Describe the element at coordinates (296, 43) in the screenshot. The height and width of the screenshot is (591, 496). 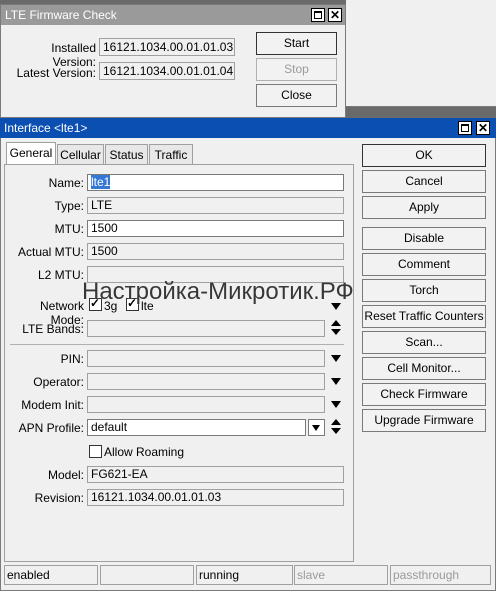
I see `start-button: Start` at that location.